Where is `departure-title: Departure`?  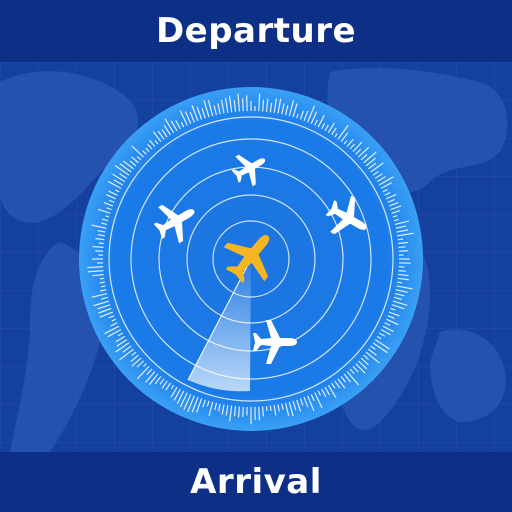 departure-title: Departure is located at coordinates (256, 31).